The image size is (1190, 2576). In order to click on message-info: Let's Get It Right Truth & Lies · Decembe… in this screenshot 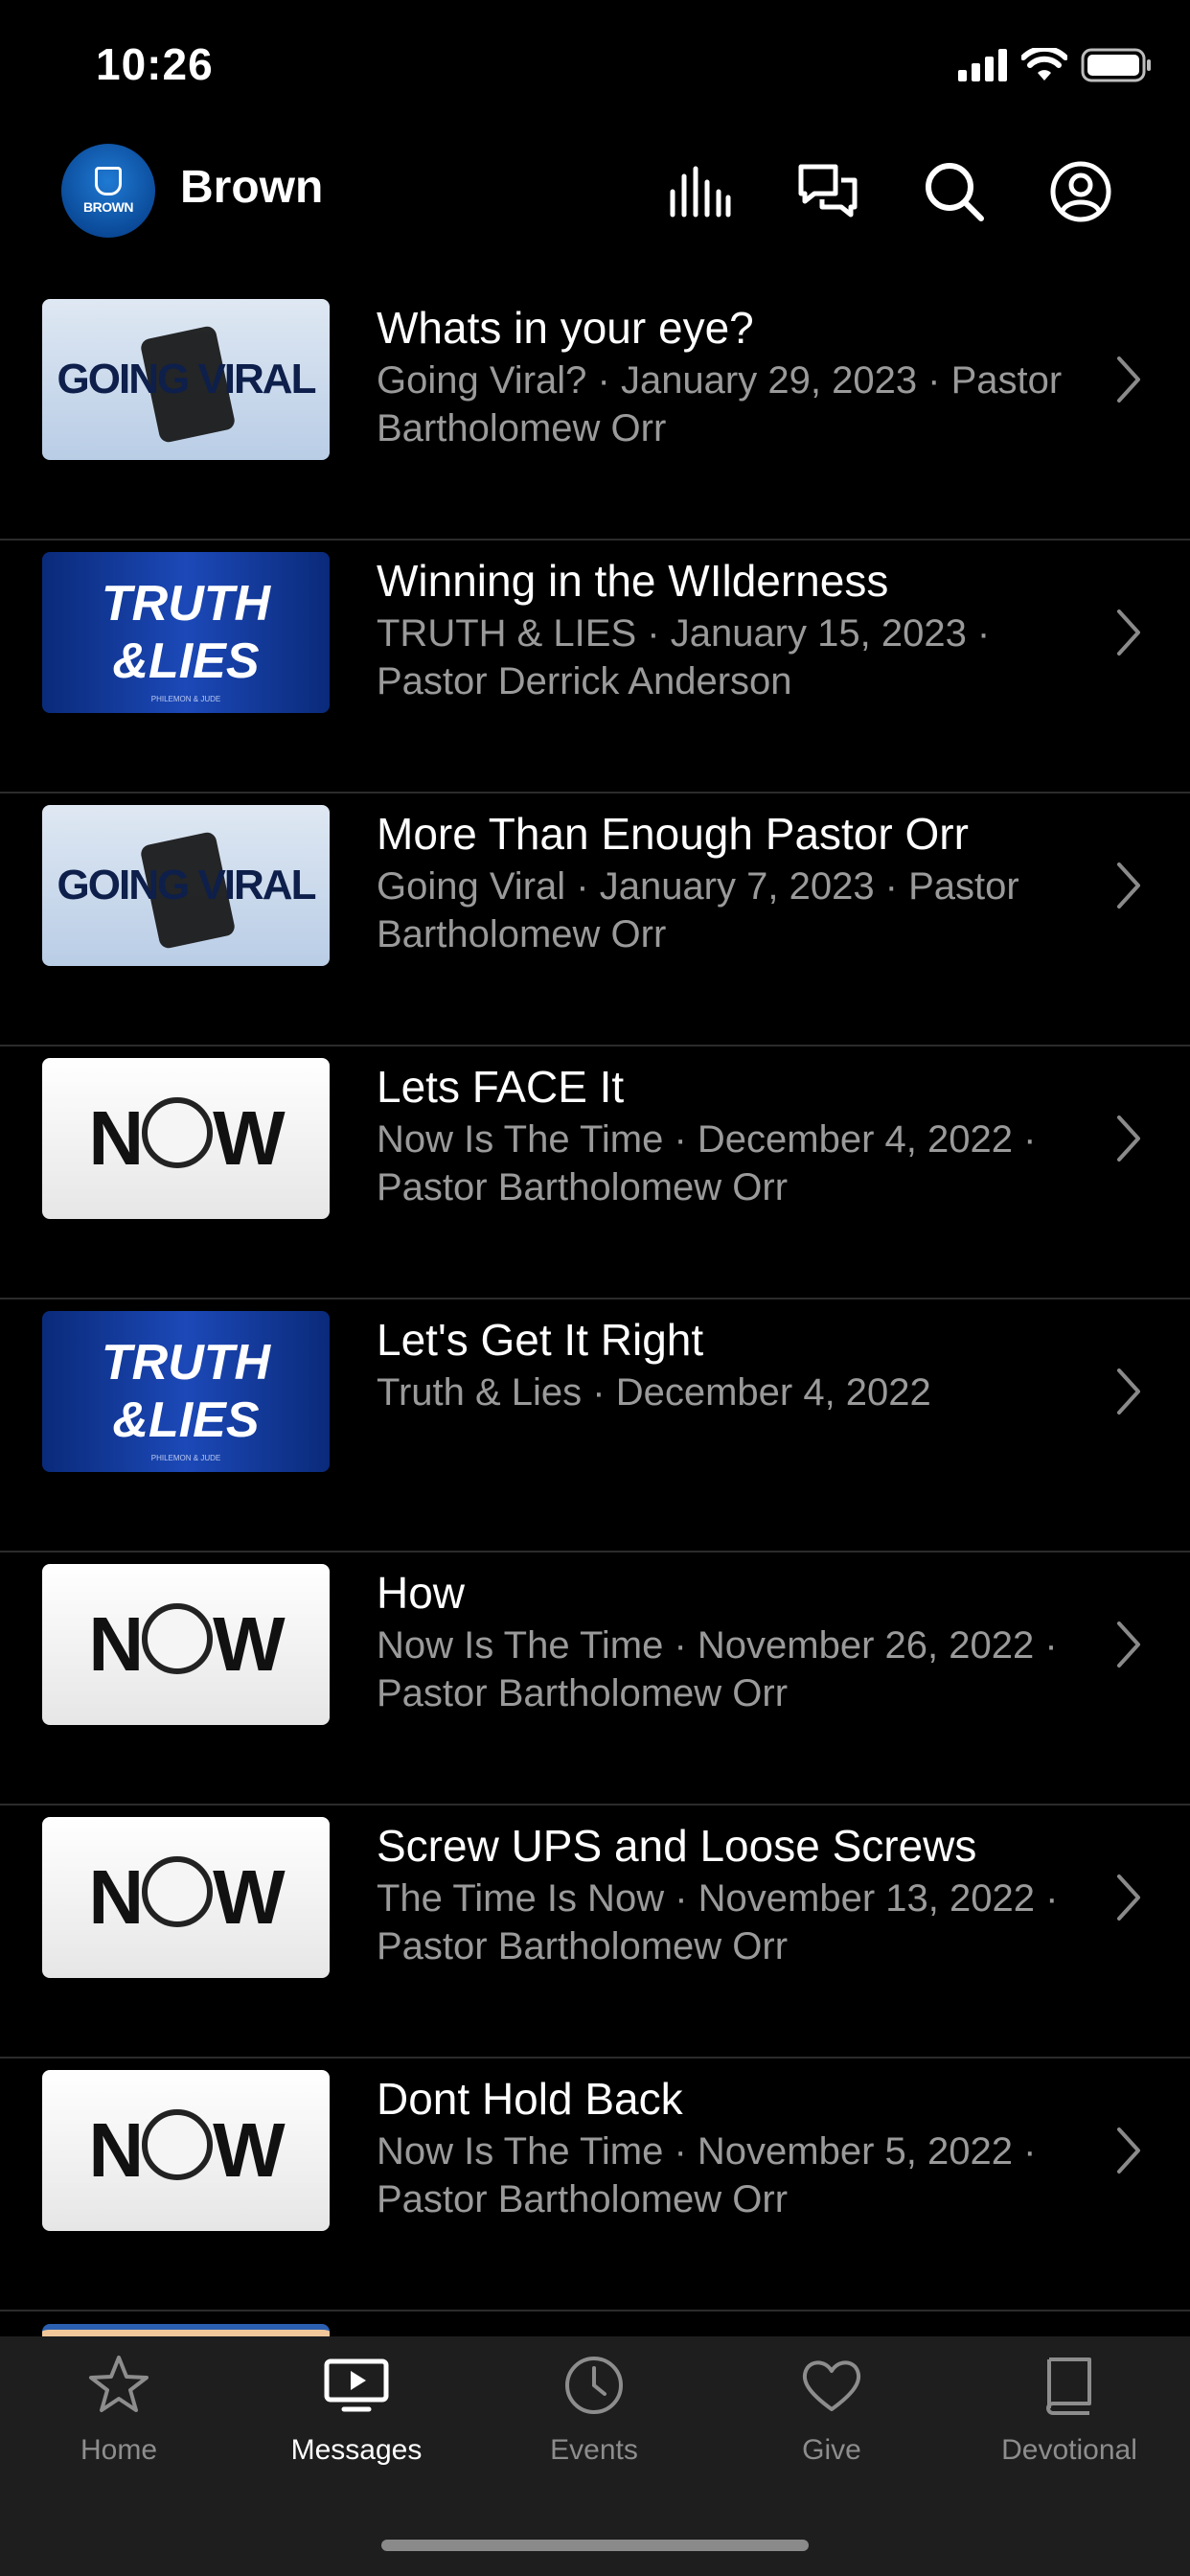, I will do `click(722, 1364)`.